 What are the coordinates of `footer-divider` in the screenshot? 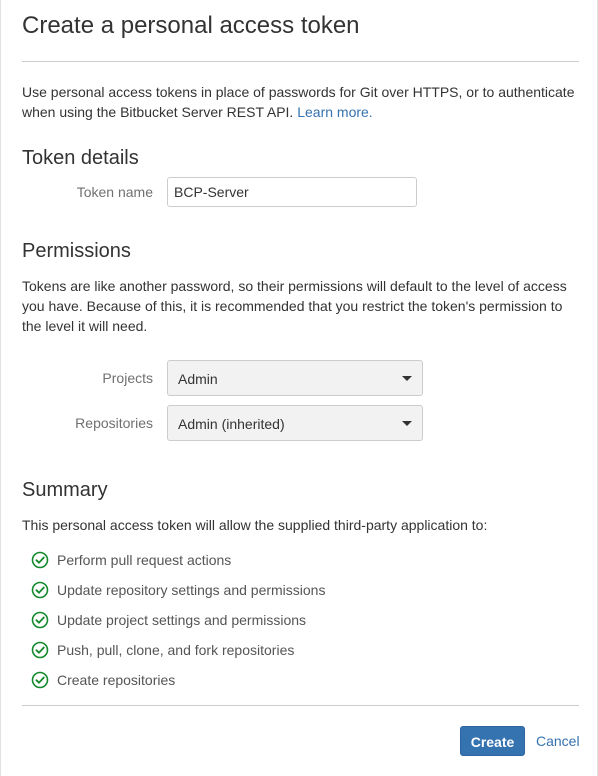 It's located at (300, 705).